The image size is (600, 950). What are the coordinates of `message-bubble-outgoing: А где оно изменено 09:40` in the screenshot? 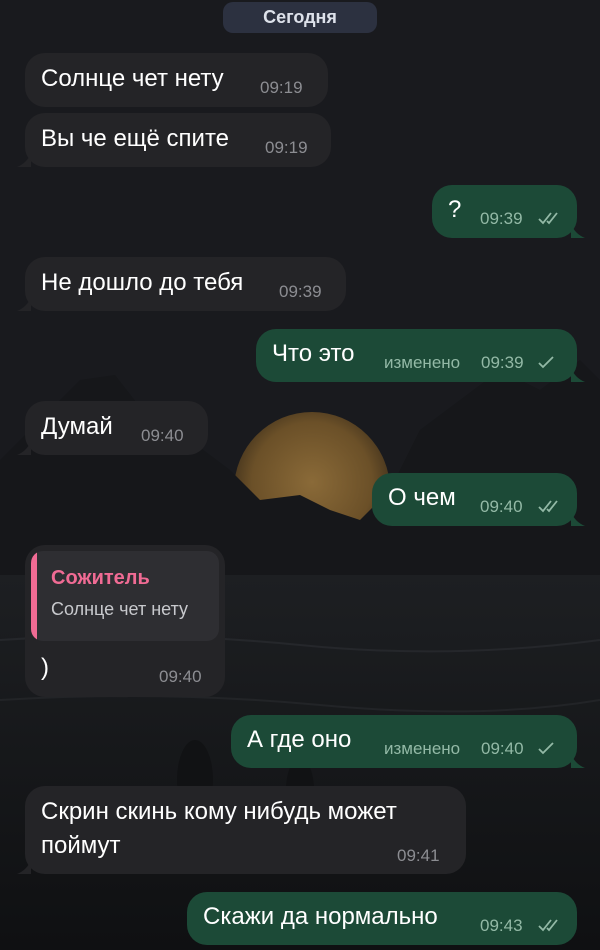 It's located at (404, 741).